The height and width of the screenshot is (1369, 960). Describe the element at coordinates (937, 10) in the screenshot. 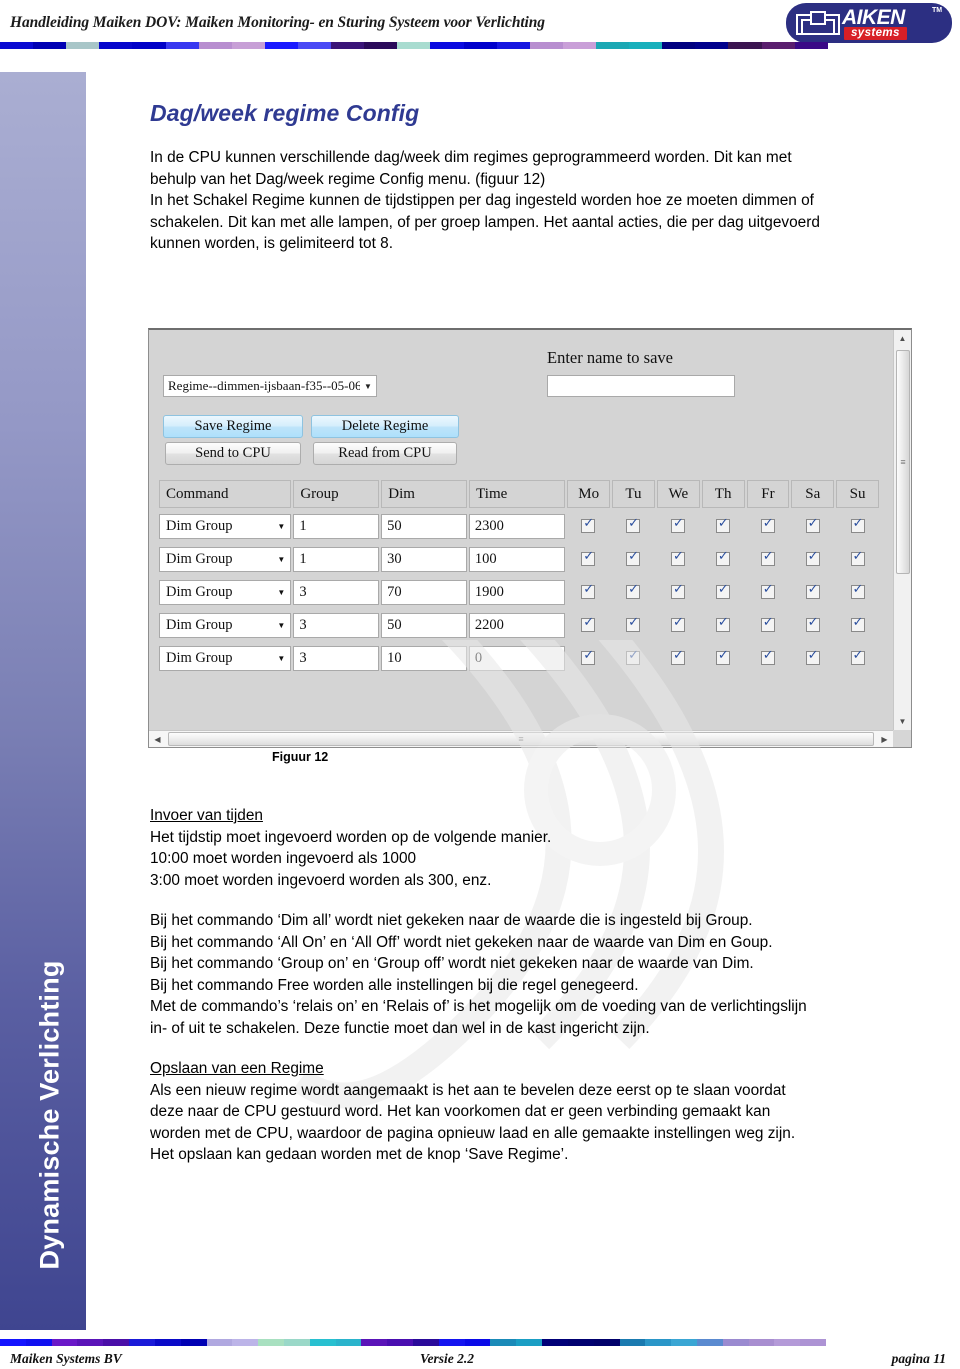

I see `logo-trademark: TM` at that location.